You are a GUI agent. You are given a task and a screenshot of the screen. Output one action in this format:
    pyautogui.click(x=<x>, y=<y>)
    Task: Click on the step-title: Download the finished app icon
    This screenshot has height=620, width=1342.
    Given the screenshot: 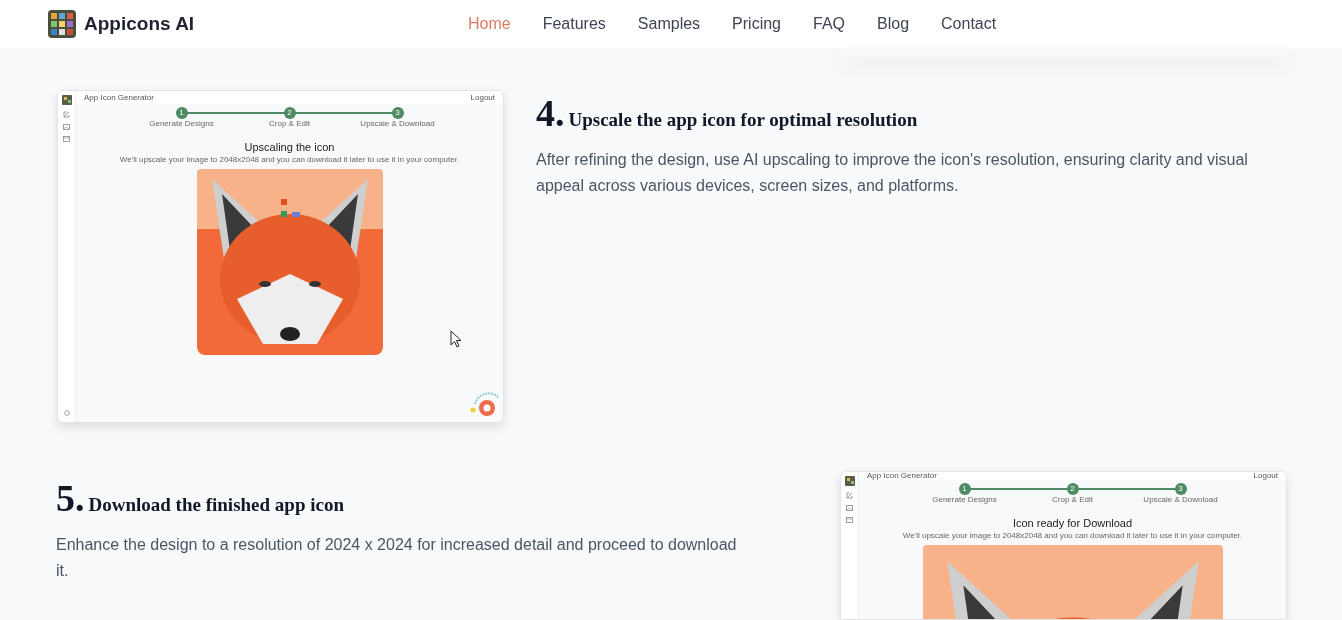 What is the action you would take?
    pyautogui.click(x=216, y=505)
    